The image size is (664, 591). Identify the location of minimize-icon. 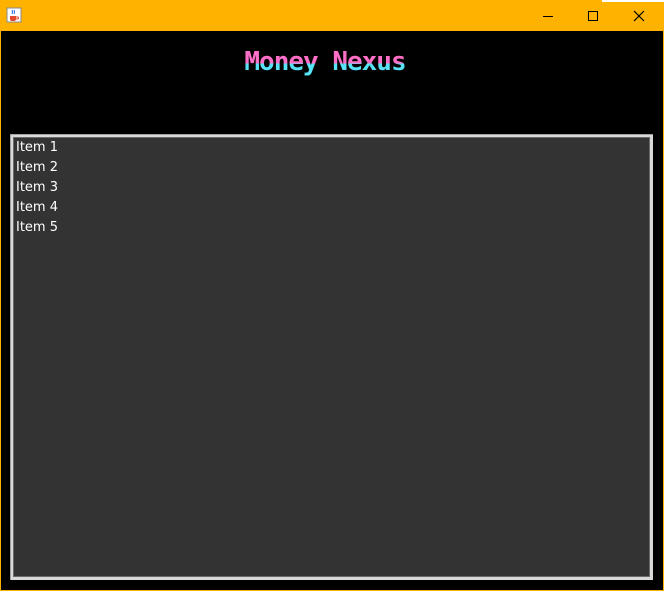
(548, 16).